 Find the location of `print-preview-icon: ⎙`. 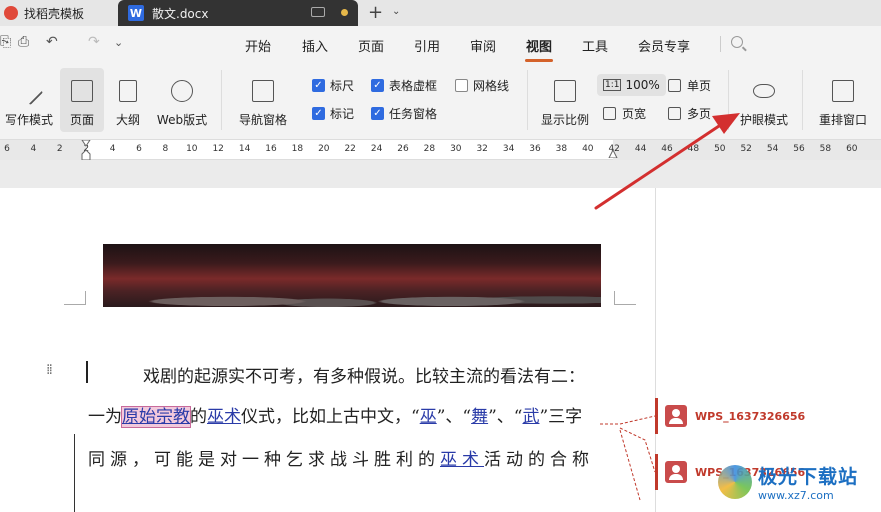

print-preview-icon: ⎙ is located at coordinates (23, 42).